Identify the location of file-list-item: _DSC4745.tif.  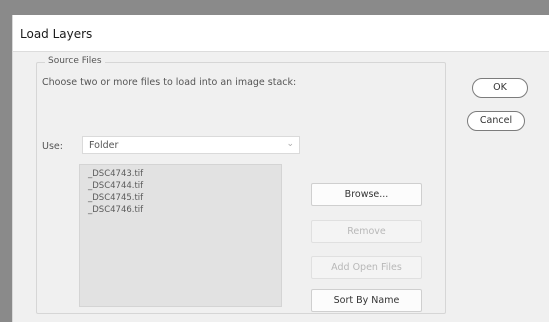
(180, 198).